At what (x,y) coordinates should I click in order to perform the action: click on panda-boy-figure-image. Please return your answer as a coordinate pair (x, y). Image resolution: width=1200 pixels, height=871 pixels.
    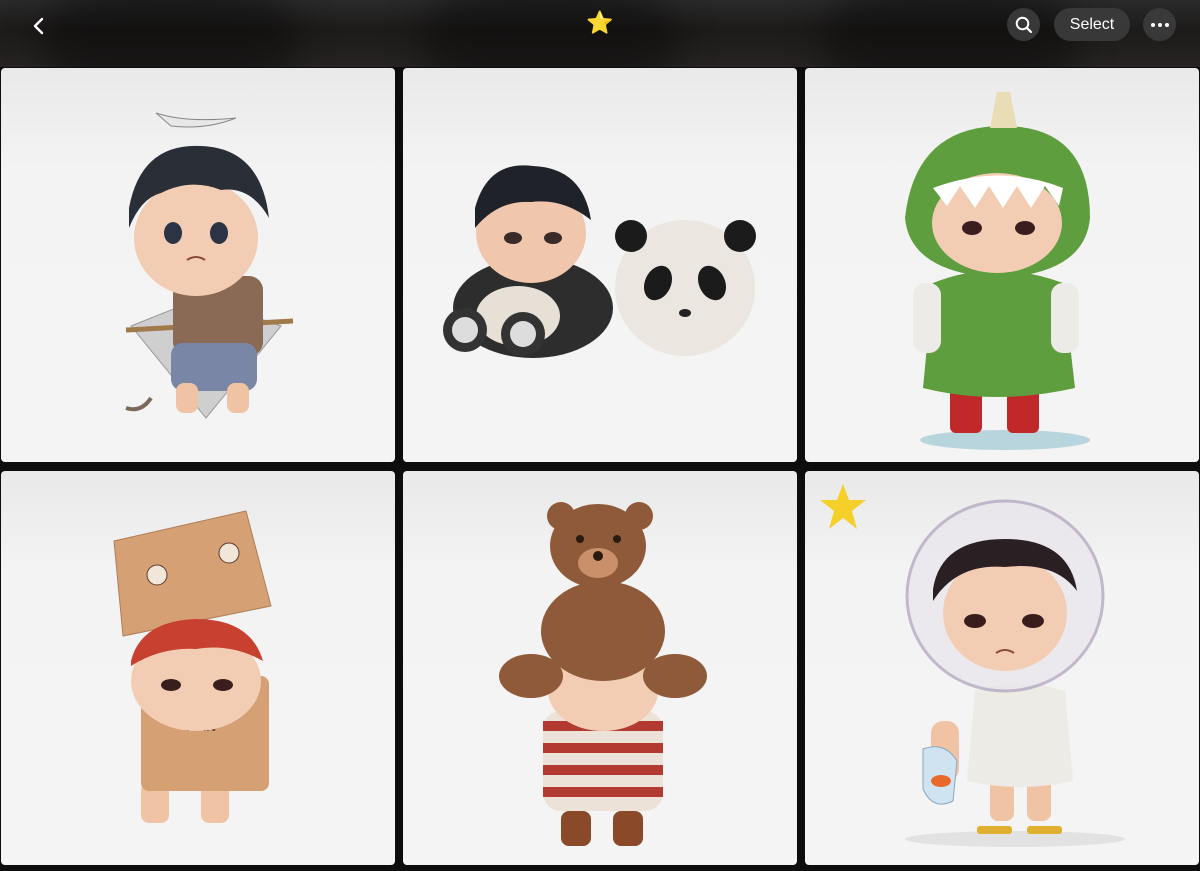
    Looking at the image, I should click on (599, 261).